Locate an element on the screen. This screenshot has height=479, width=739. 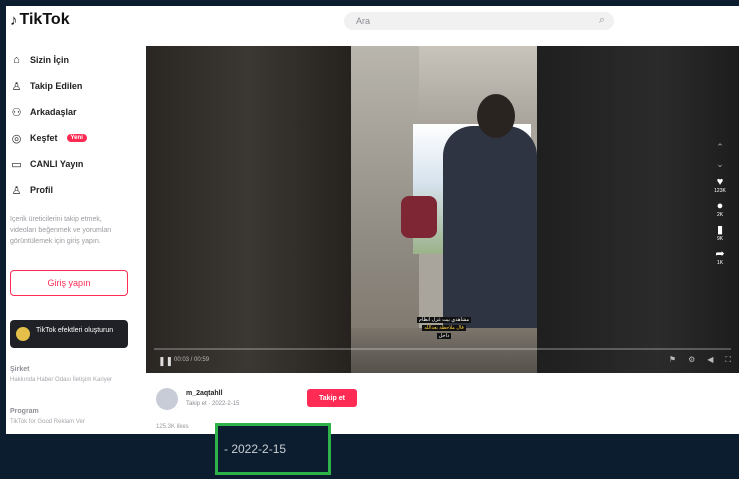
caption-sub: داخل is located at coordinates (444, 336).